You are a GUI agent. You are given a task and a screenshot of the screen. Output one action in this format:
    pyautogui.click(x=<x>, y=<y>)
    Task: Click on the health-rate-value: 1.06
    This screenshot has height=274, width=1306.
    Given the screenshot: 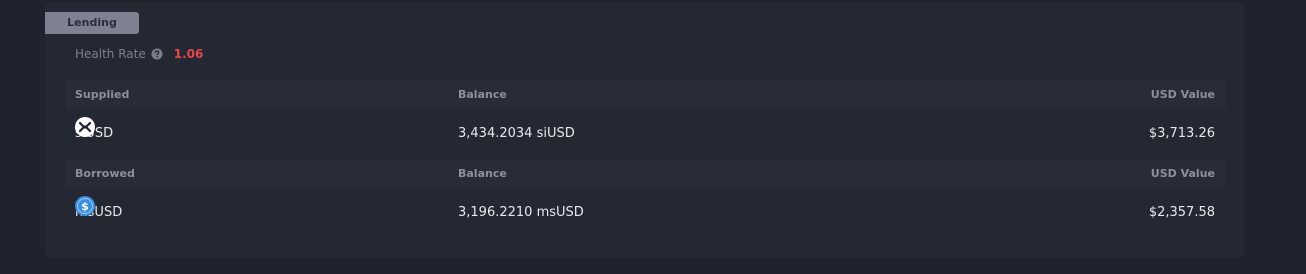 What is the action you would take?
    pyautogui.click(x=188, y=54)
    